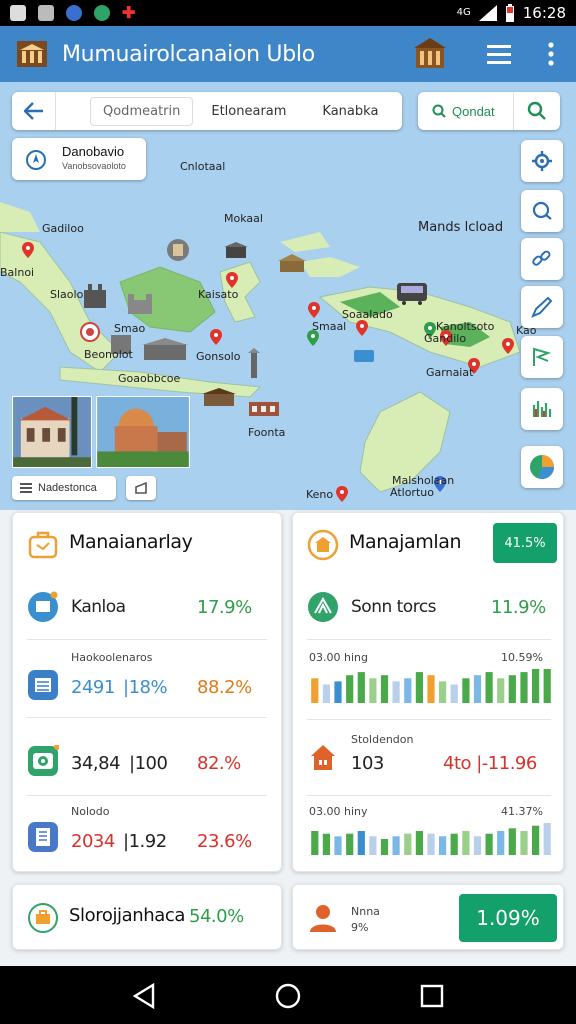 The image size is (576, 1024). What do you see at coordinates (487, 13) in the screenshot?
I see `signal-icon` at bounding box center [487, 13].